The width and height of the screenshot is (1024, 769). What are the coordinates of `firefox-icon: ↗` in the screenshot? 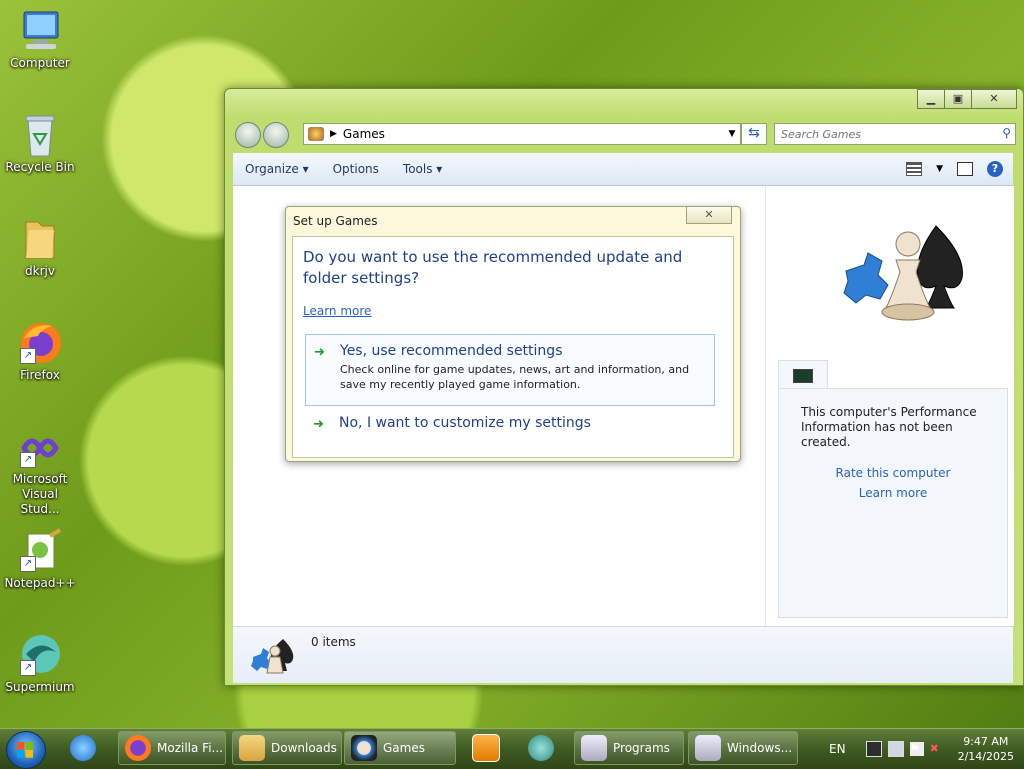 It's located at (40, 343).